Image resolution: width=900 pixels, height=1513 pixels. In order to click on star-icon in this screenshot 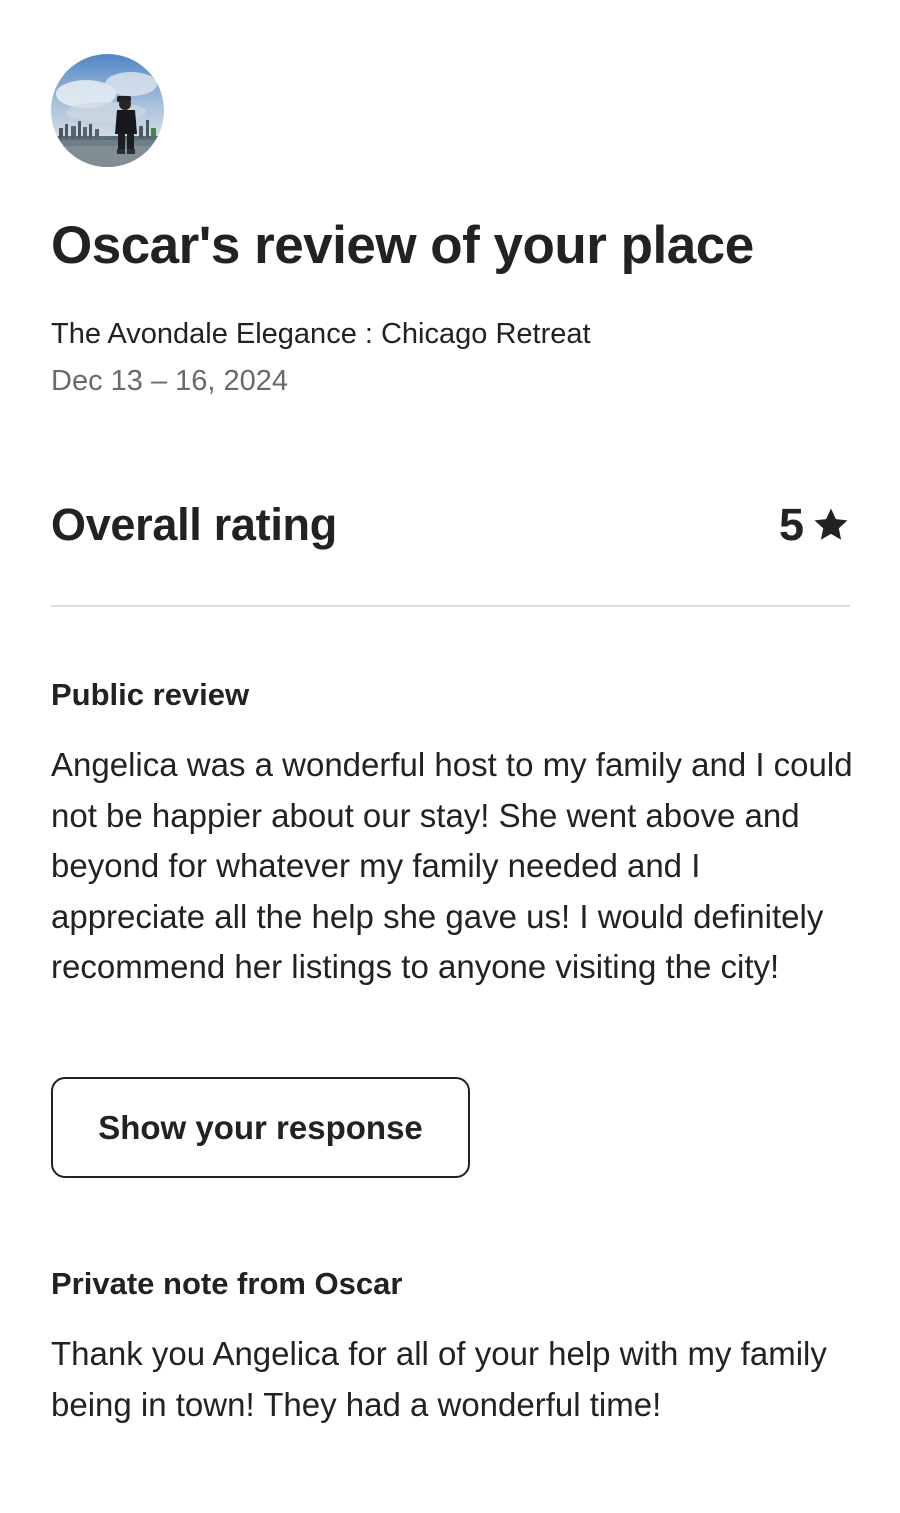, I will do `click(831, 524)`.